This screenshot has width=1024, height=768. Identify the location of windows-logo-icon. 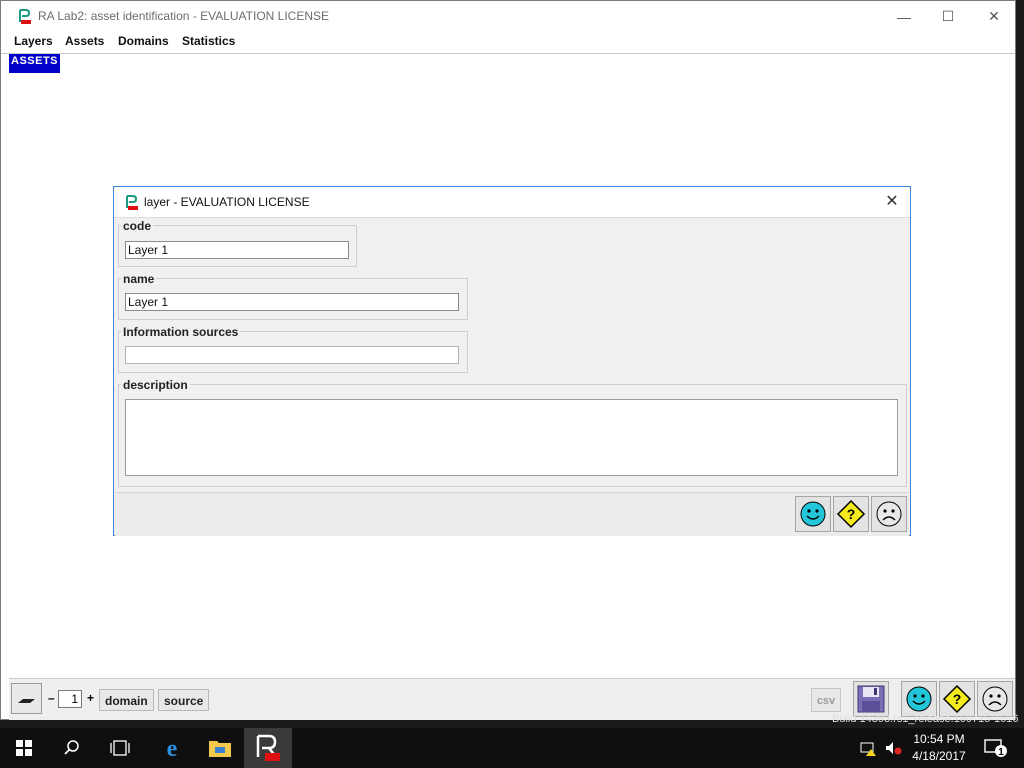
(24, 748).